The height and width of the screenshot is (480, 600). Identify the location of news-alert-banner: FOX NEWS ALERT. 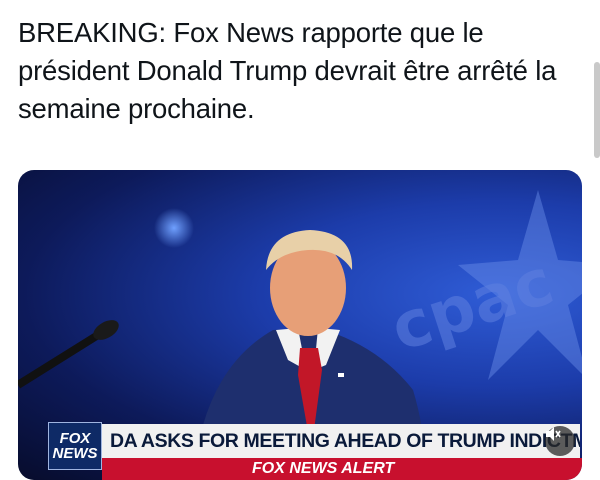
(342, 469).